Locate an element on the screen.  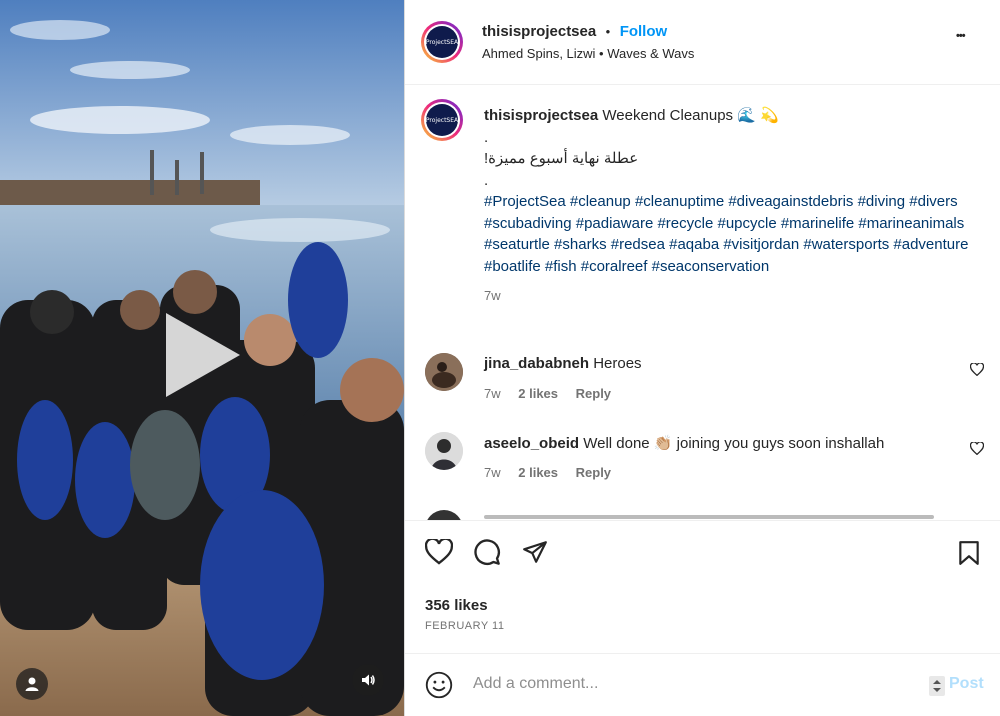
caption-text: Weekend Cleanups 🌊 💫 is located at coordinates (690, 115).